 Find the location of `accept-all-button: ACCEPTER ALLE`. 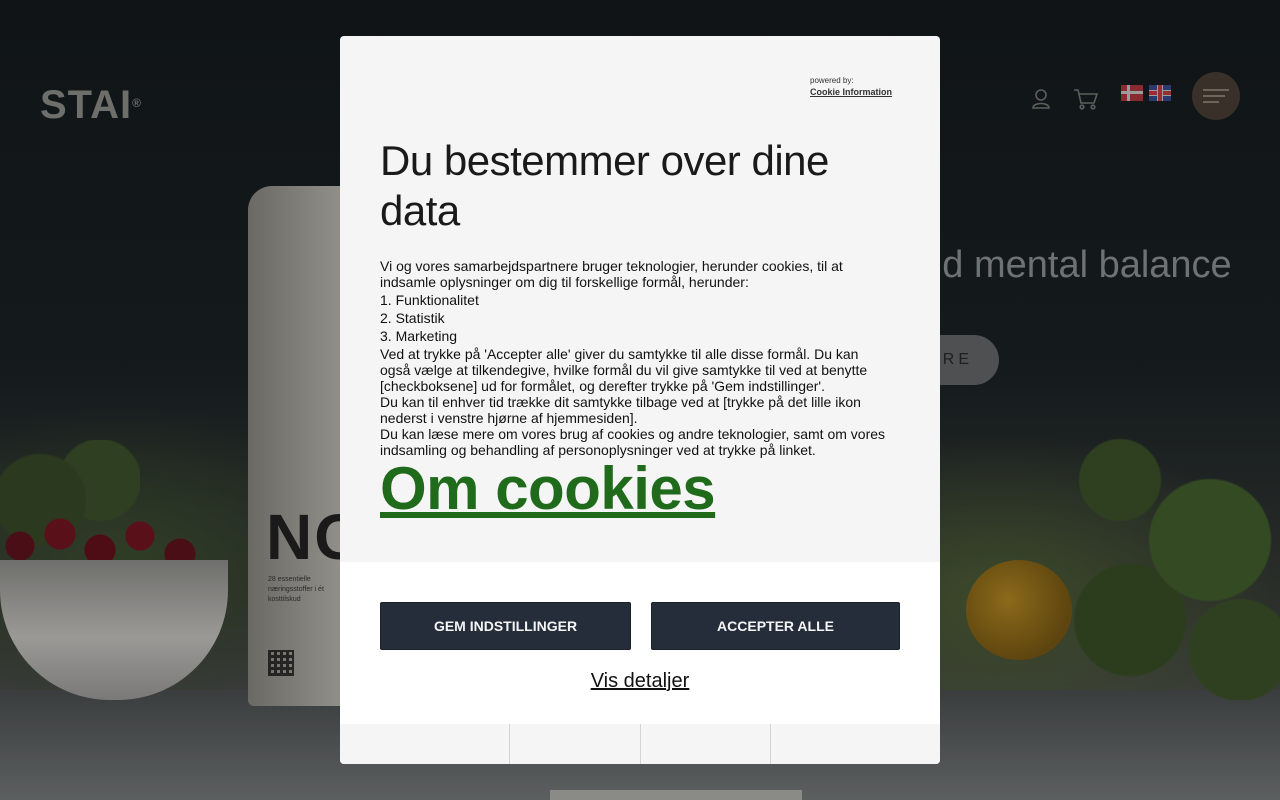

accept-all-button: ACCEPTER ALLE is located at coordinates (775, 626).